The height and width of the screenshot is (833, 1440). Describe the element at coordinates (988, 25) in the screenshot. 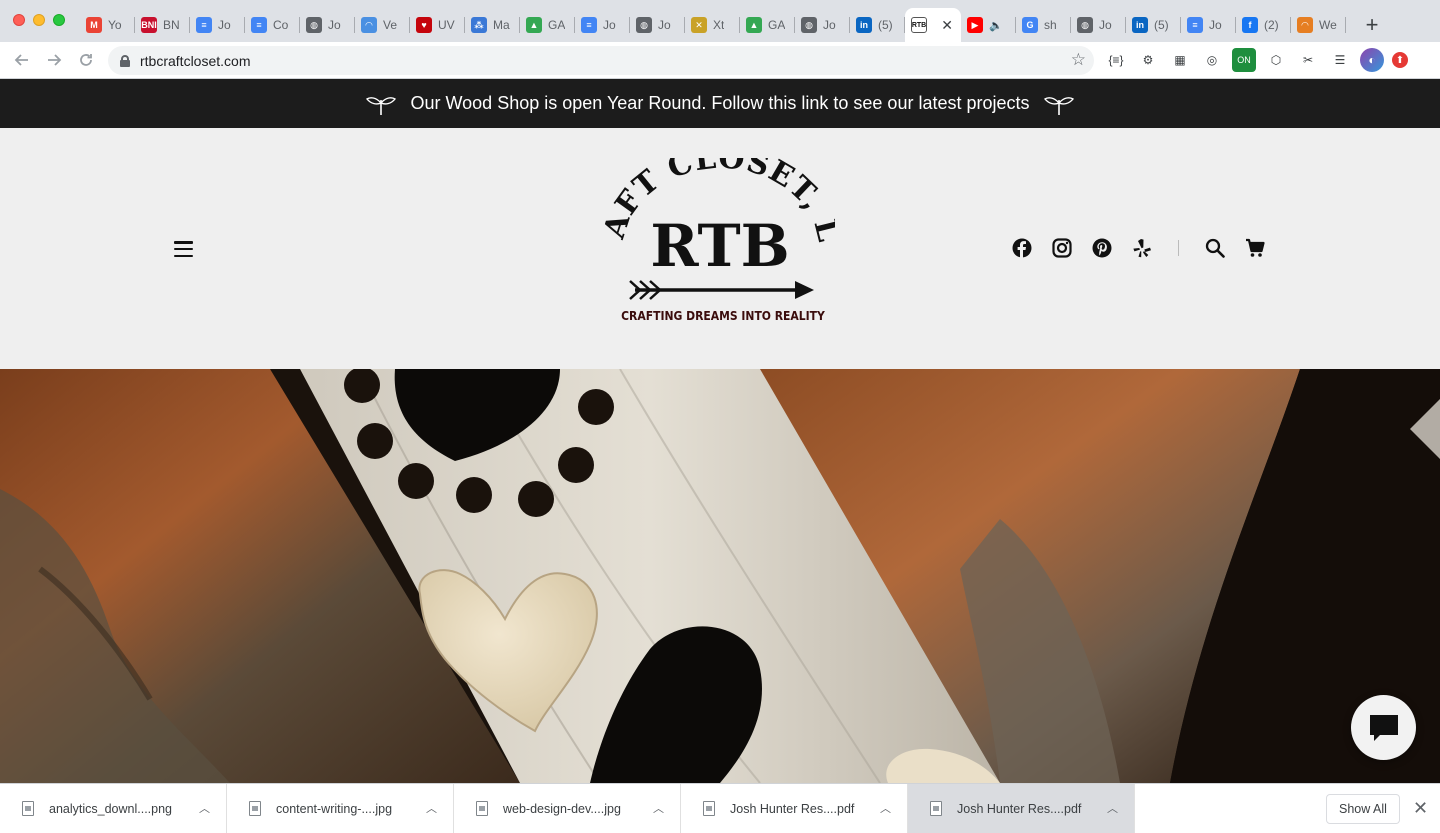

I see `browser-tab: ▶ 🔈` at that location.